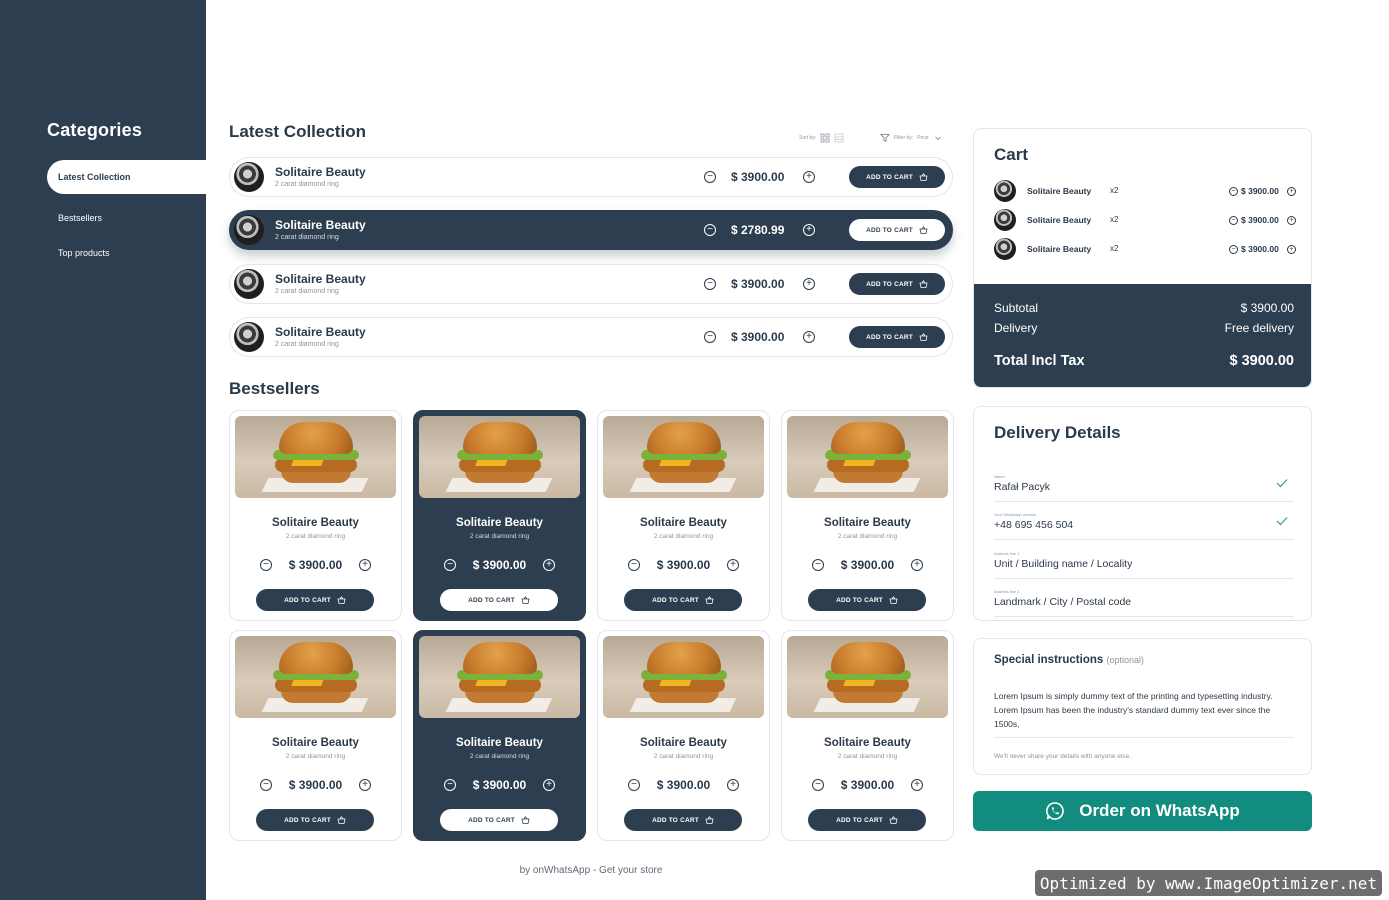  What do you see at coordinates (1011, 154) in the screenshot?
I see `cart-title: Cart` at bounding box center [1011, 154].